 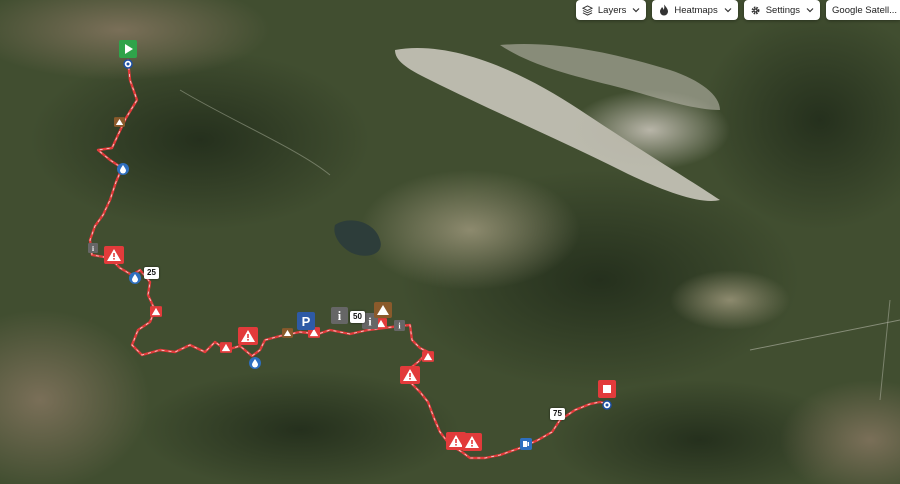 What do you see at coordinates (526, 444) in the screenshot?
I see `fuel-icon` at bounding box center [526, 444].